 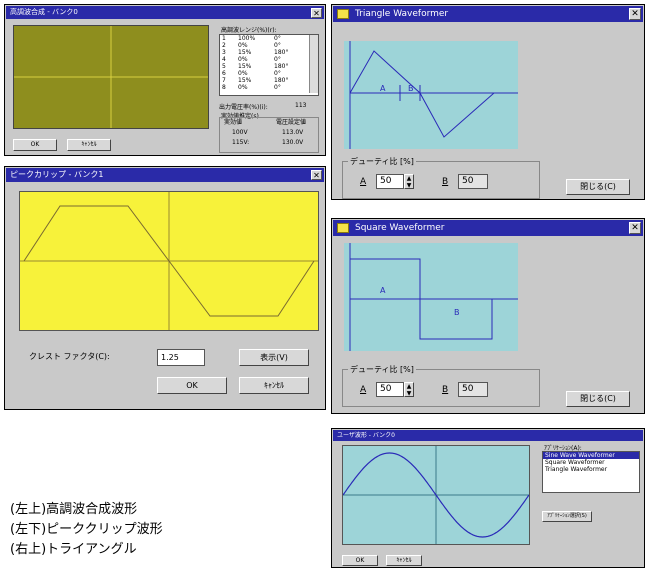 I want to click on square-title: Square Waveformer, so click(x=400, y=228).